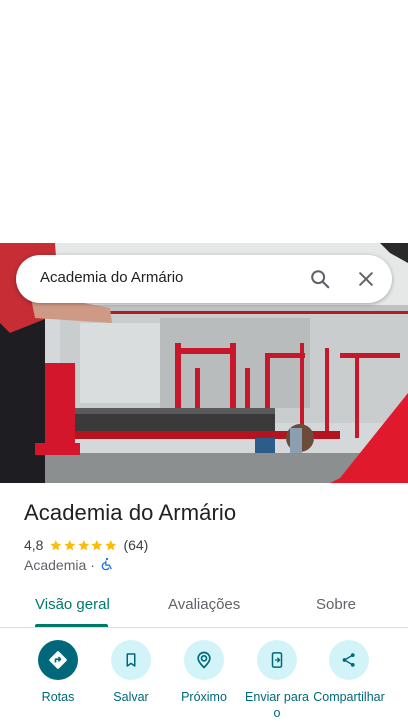 Image resolution: width=408 pixels, height=726 pixels. I want to click on place-tabs: Visão geral Avaliações Sobre, so click(204, 607).